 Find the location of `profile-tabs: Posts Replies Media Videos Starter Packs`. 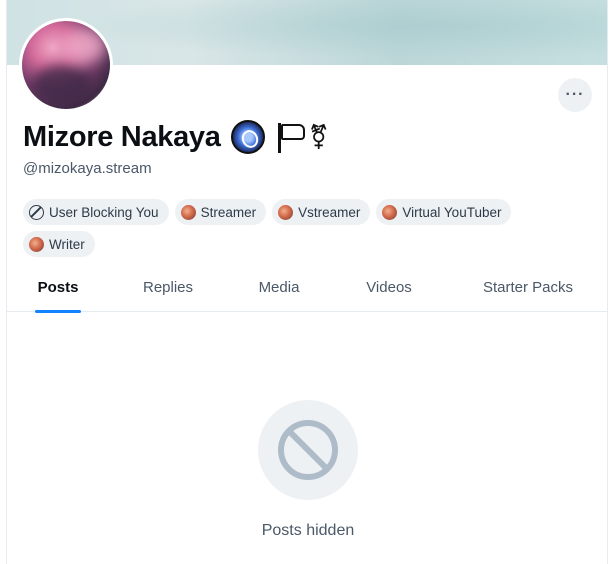

profile-tabs: Posts Replies Media Videos Starter Packs is located at coordinates (307, 291).